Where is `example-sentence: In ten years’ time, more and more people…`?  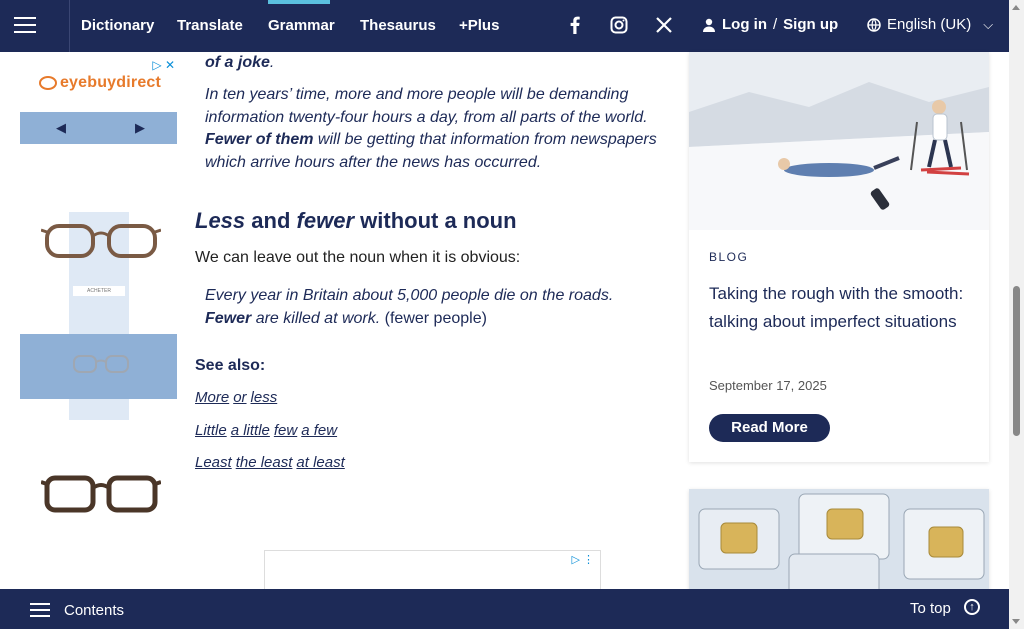
example-sentence: In ten years’ time, more and more people… is located at coordinates (426, 106).